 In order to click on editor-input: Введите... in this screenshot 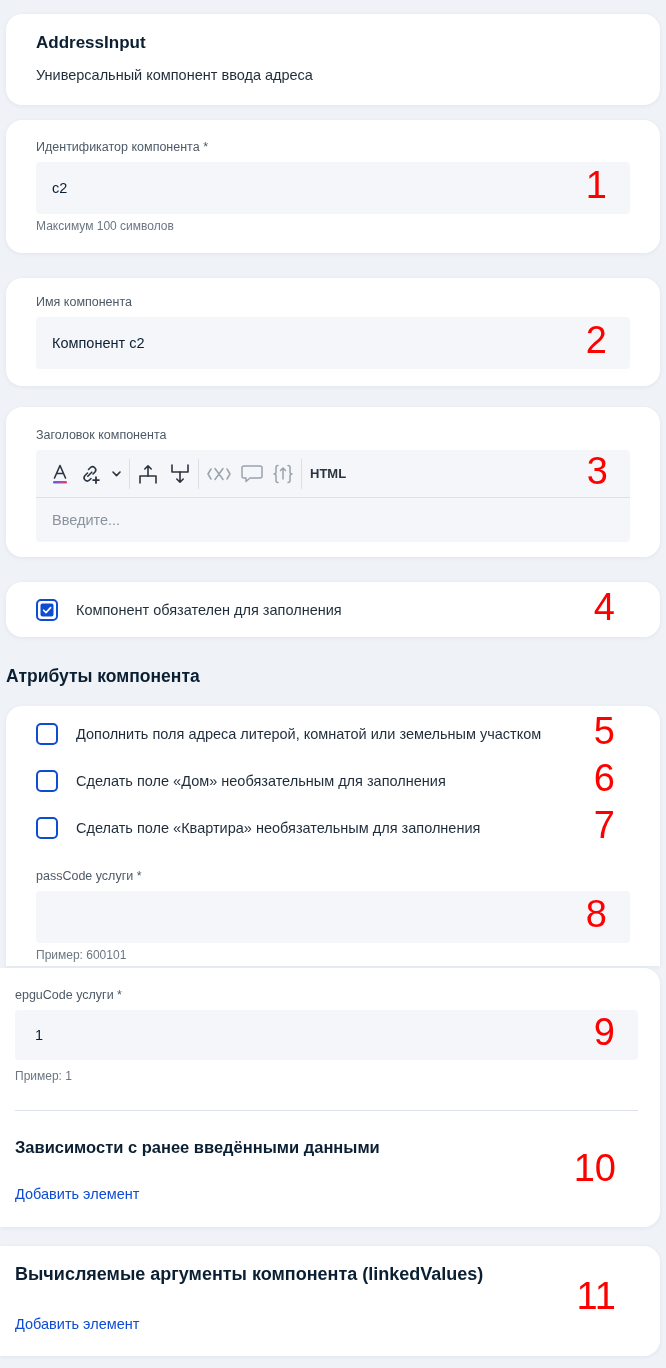, I will do `click(333, 520)`.